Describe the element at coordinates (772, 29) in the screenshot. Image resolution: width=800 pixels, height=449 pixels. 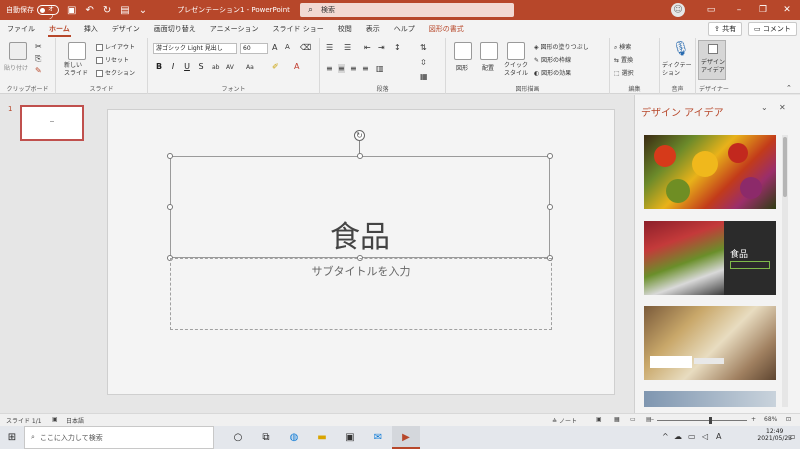
I see `comments-button: ▭ コメント` at that location.